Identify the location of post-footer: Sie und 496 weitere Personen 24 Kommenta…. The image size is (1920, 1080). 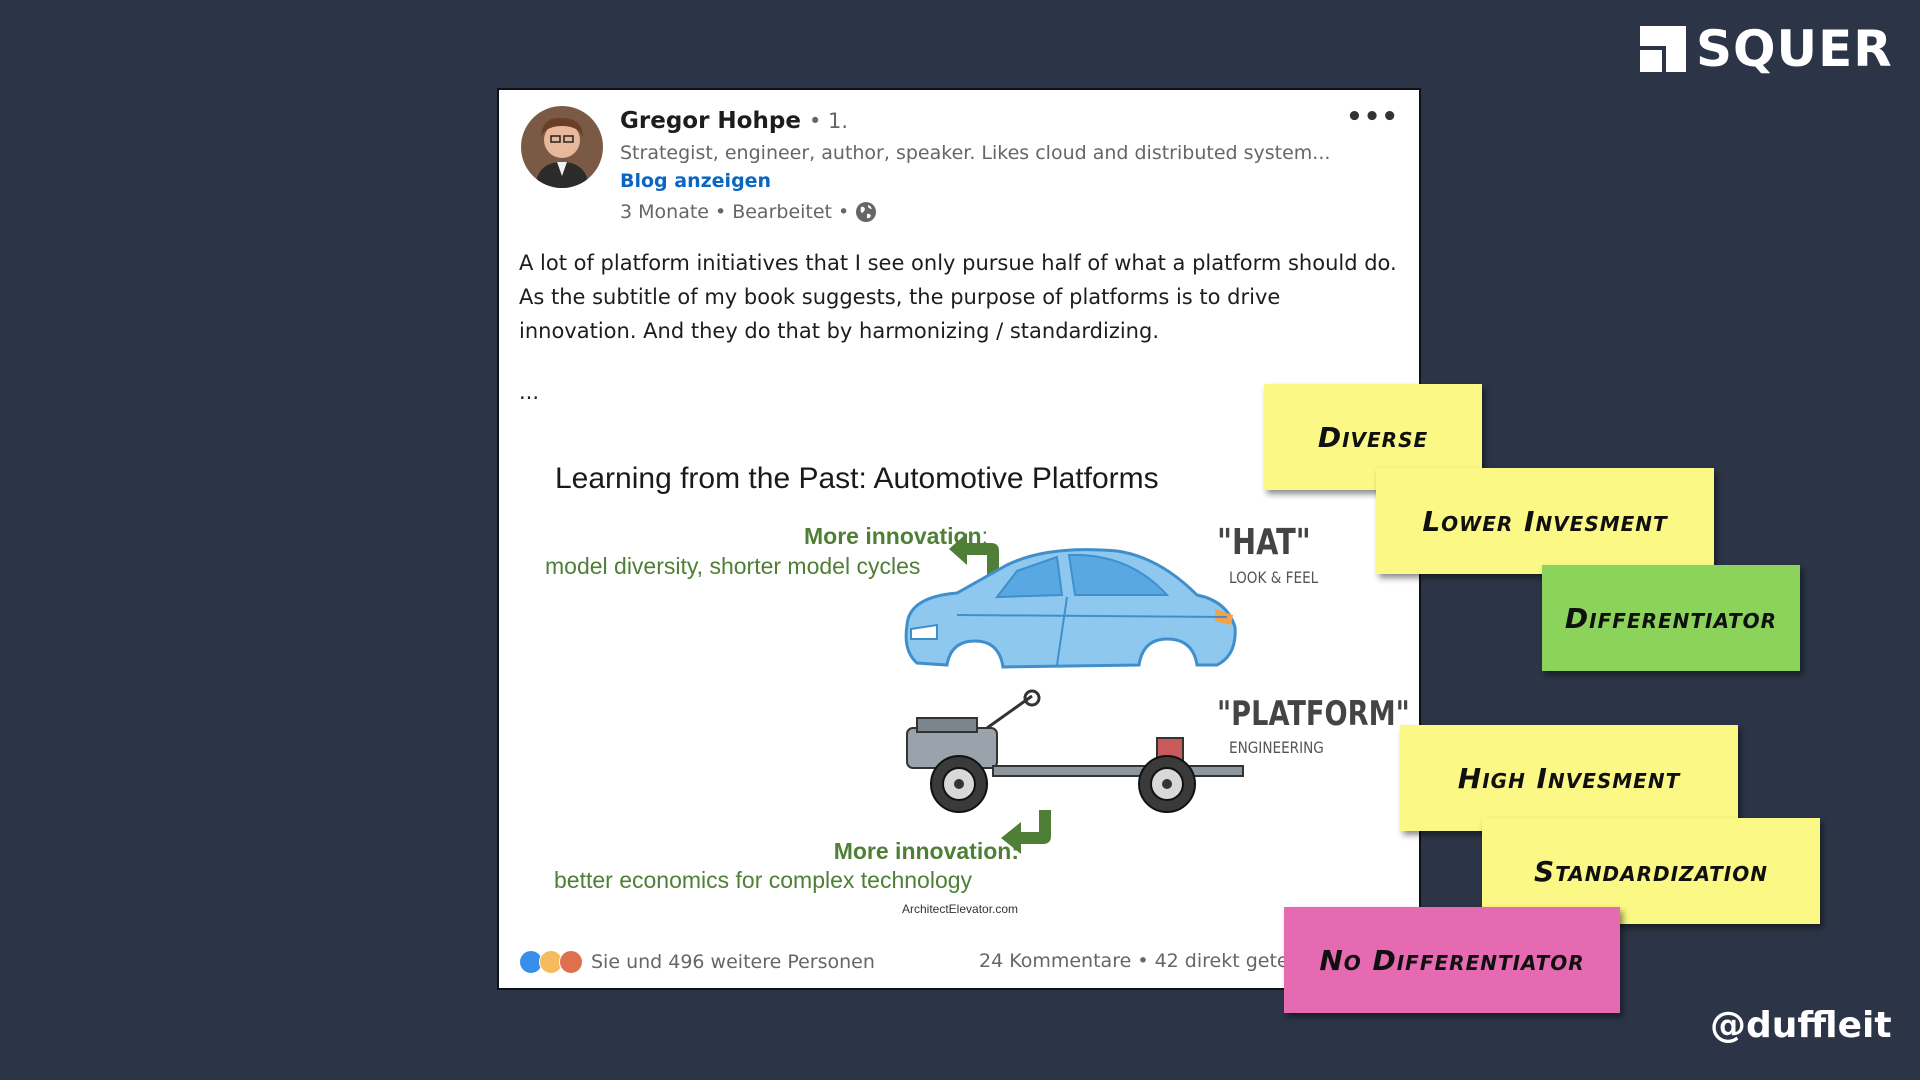
(964, 965).